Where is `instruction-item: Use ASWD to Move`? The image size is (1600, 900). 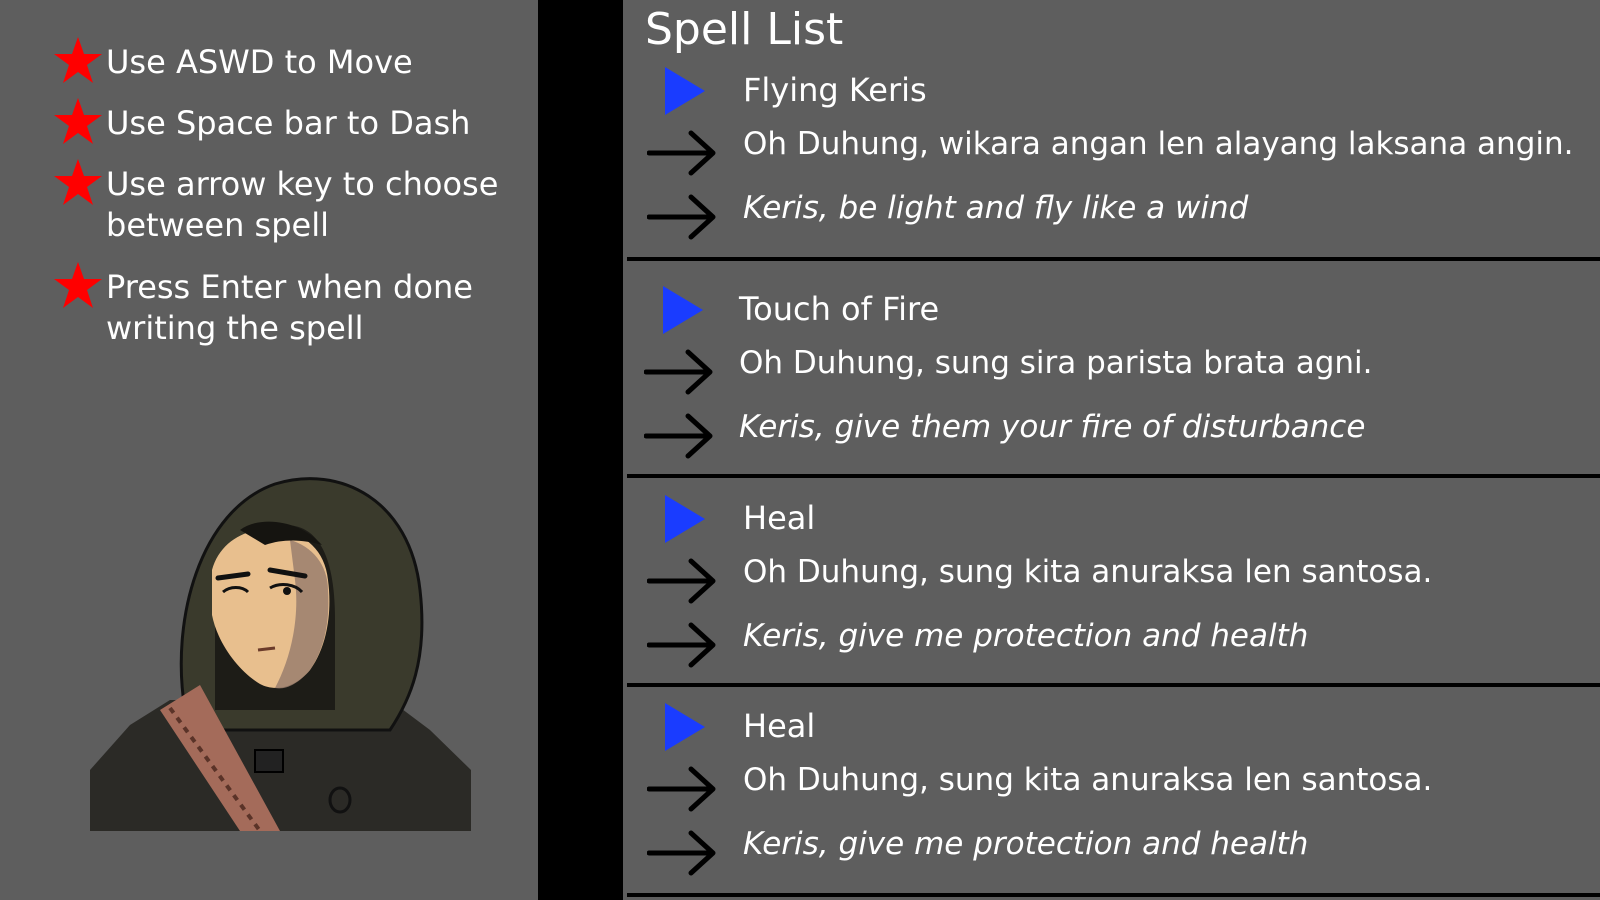
instruction-item: Use ASWD to Move is located at coordinates (285, 60).